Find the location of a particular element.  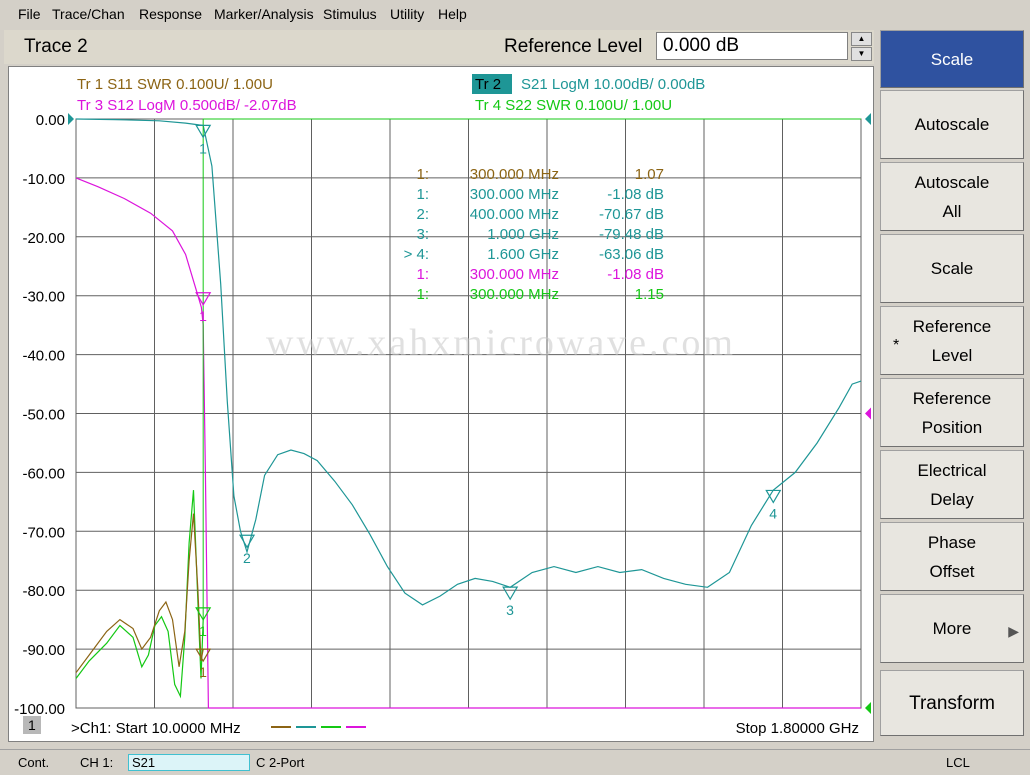

stop-frequency: Stop 1.80000 GHz is located at coordinates (797, 728).